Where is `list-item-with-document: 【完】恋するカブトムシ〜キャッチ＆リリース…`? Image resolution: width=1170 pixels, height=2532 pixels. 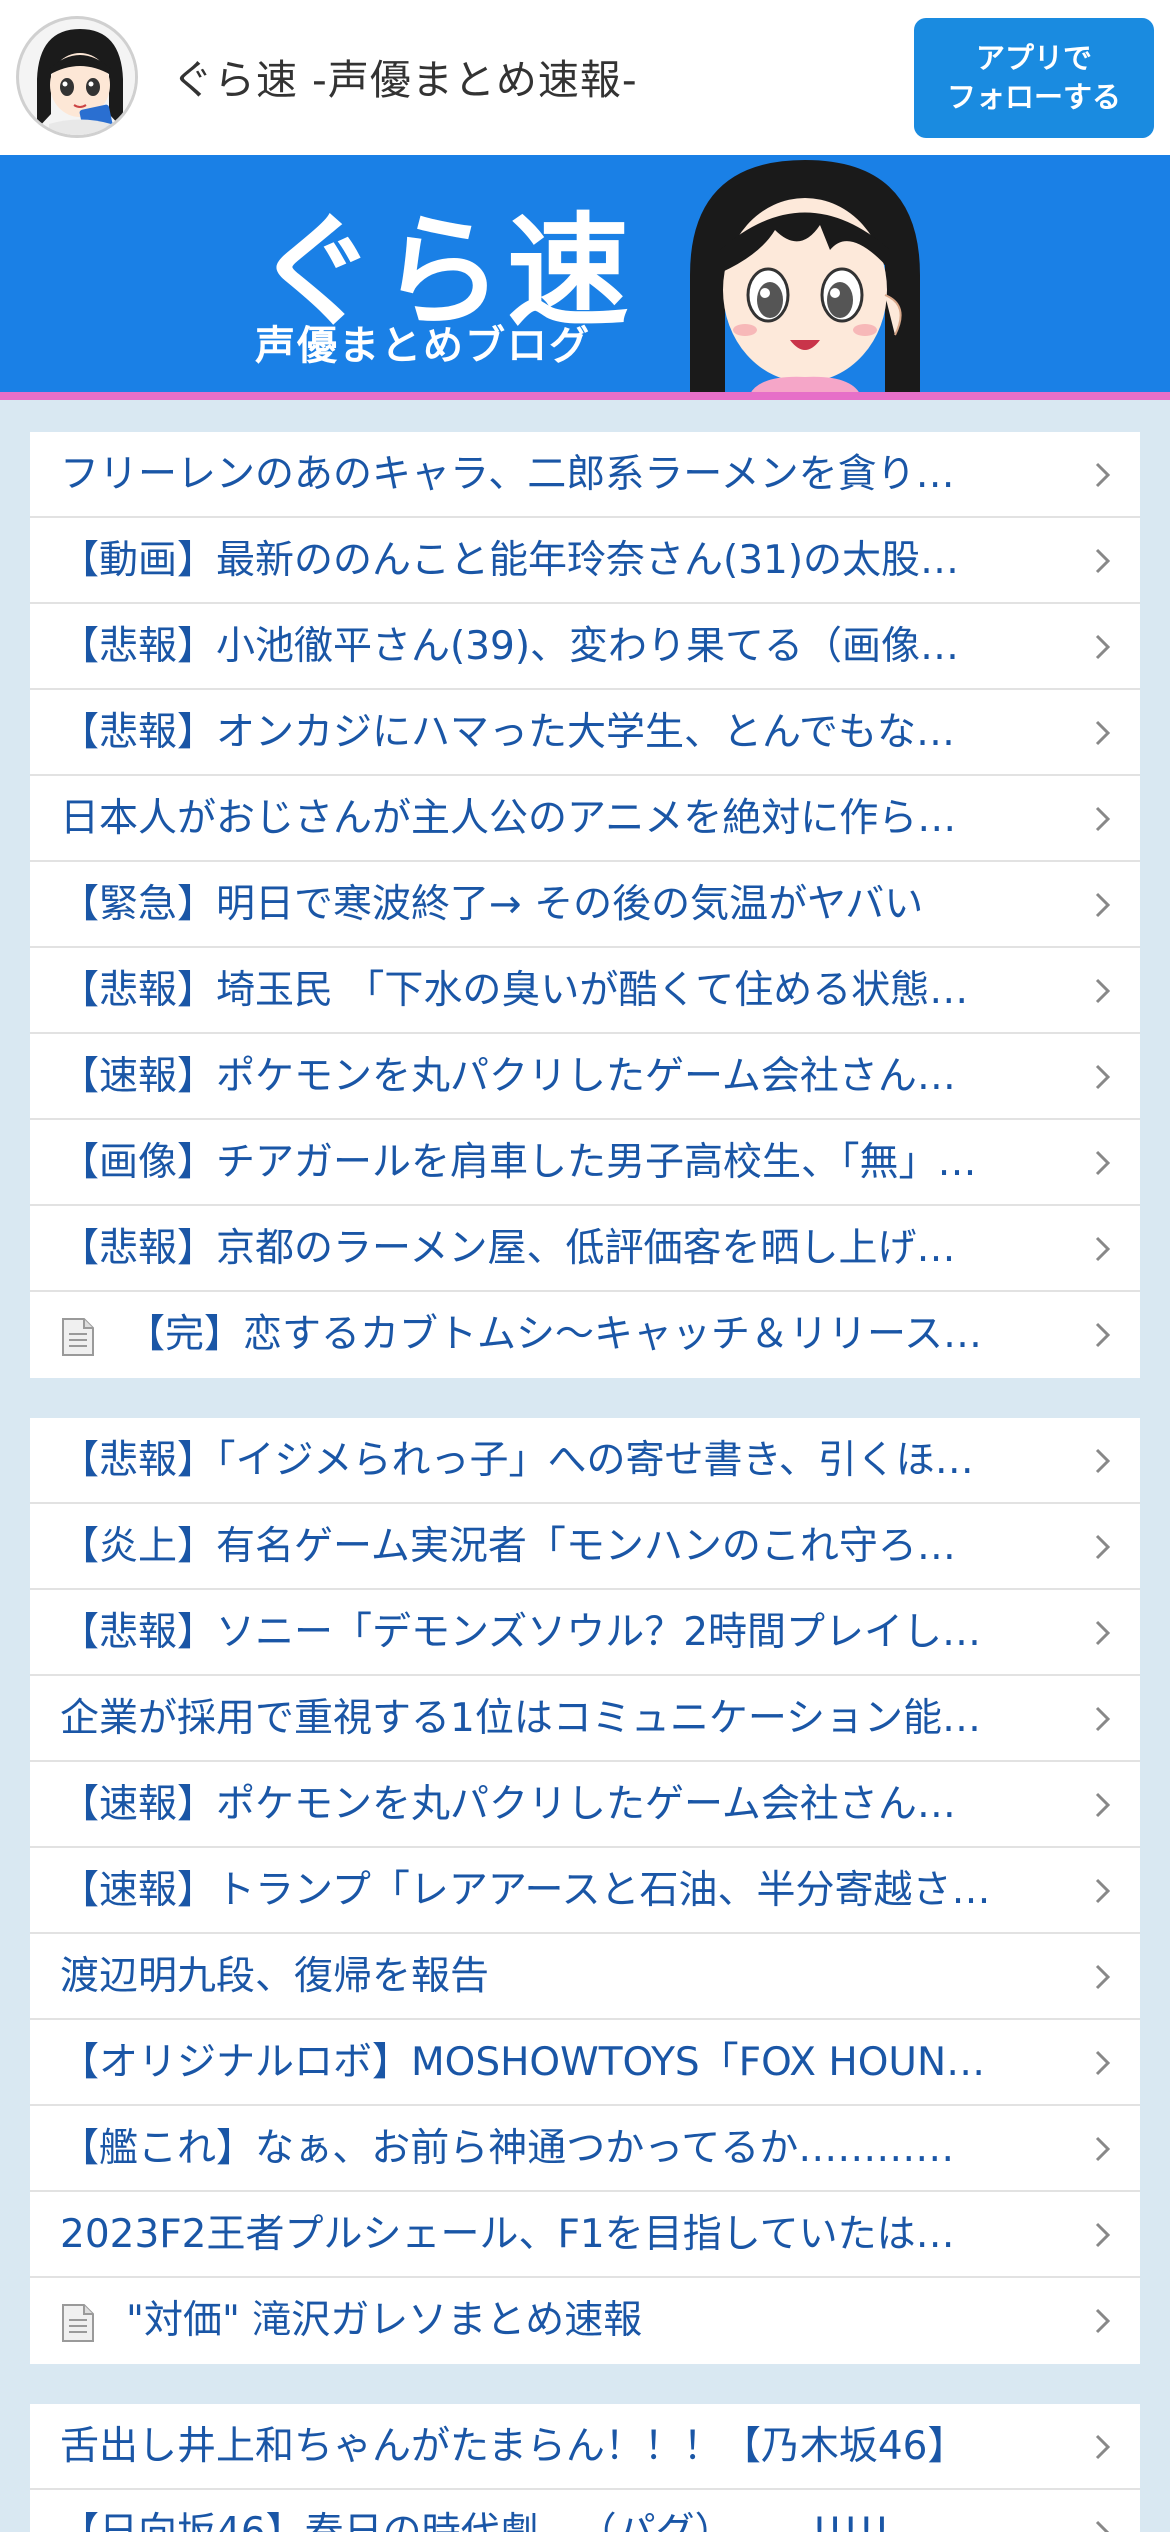
list-item-with-document: 【完】恋するカブトムシ〜キャッチ＆リリース… is located at coordinates (585, 1335).